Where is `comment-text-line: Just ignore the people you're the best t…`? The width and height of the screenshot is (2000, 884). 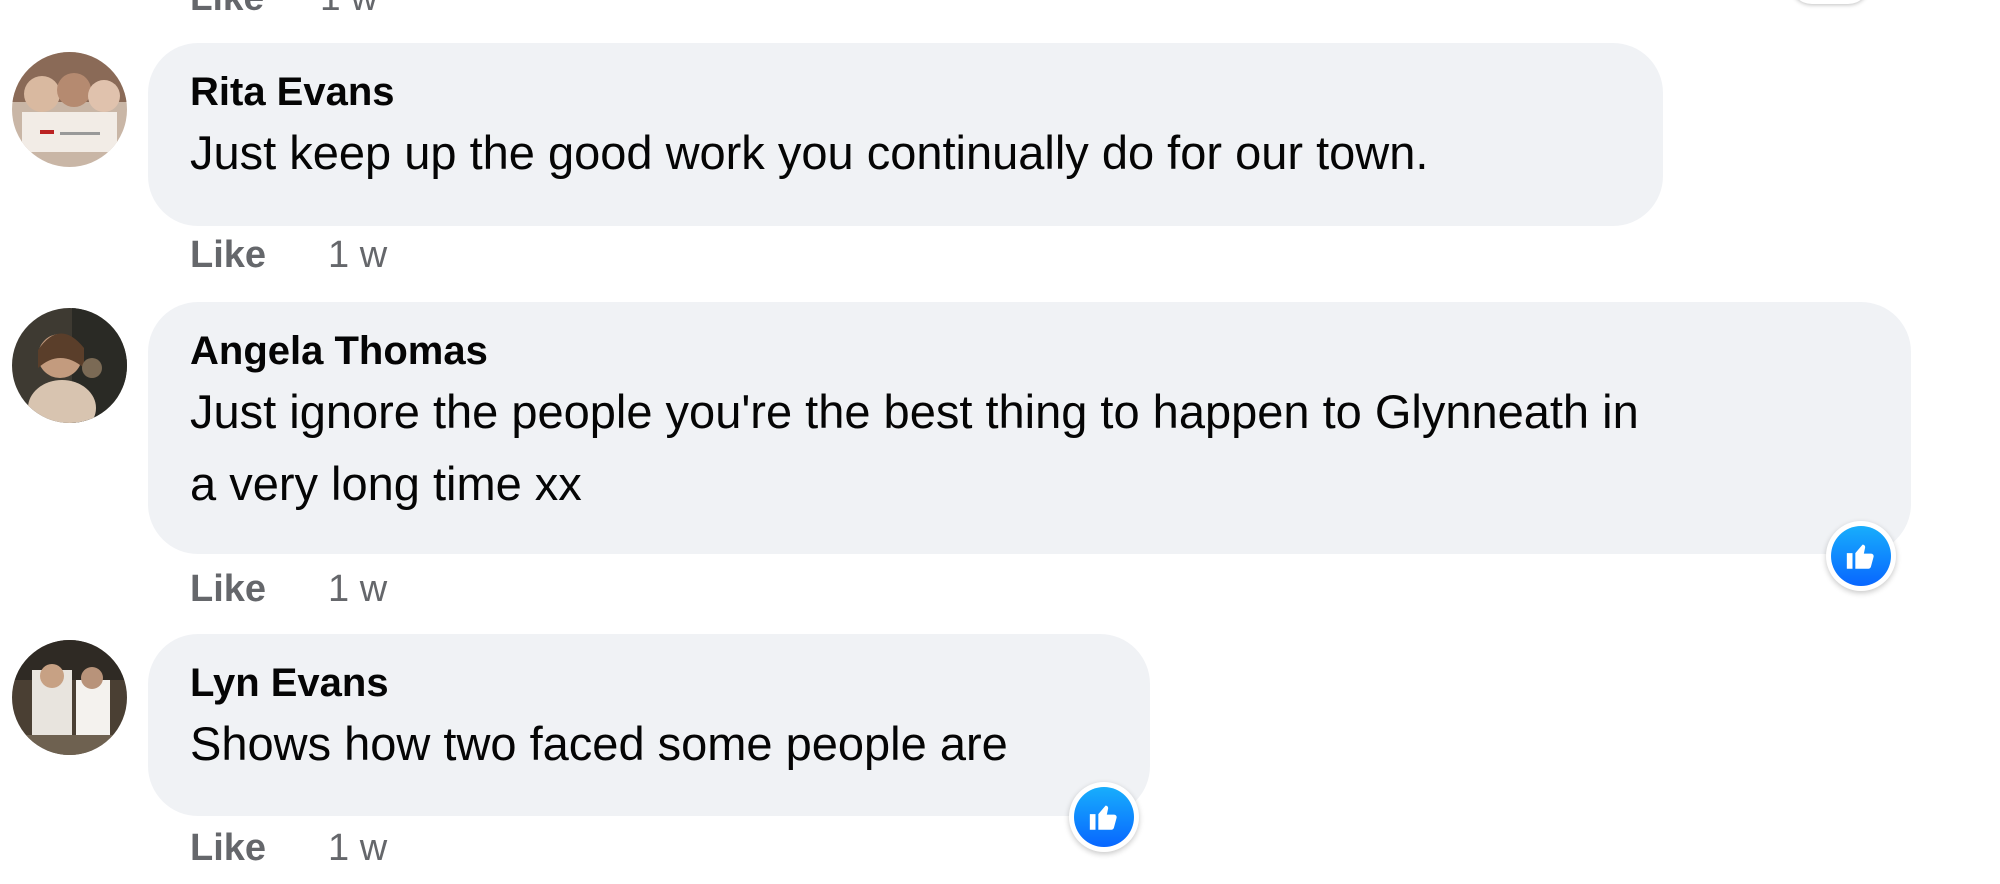 comment-text-line: Just ignore the people you're the best t… is located at coordinates (914, 411).